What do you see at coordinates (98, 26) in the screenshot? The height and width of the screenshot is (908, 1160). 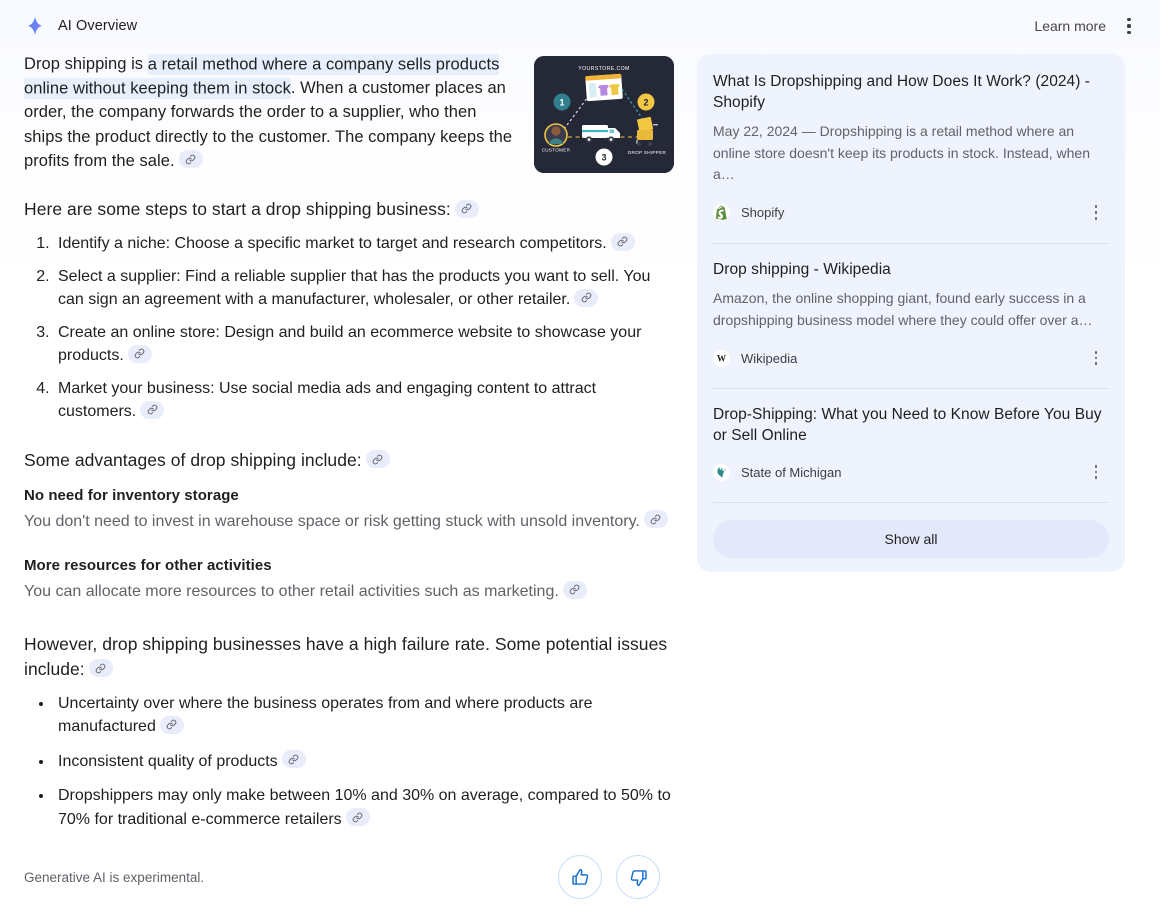 I see `page-title: AI Overview` at bounding box center [98, 26].